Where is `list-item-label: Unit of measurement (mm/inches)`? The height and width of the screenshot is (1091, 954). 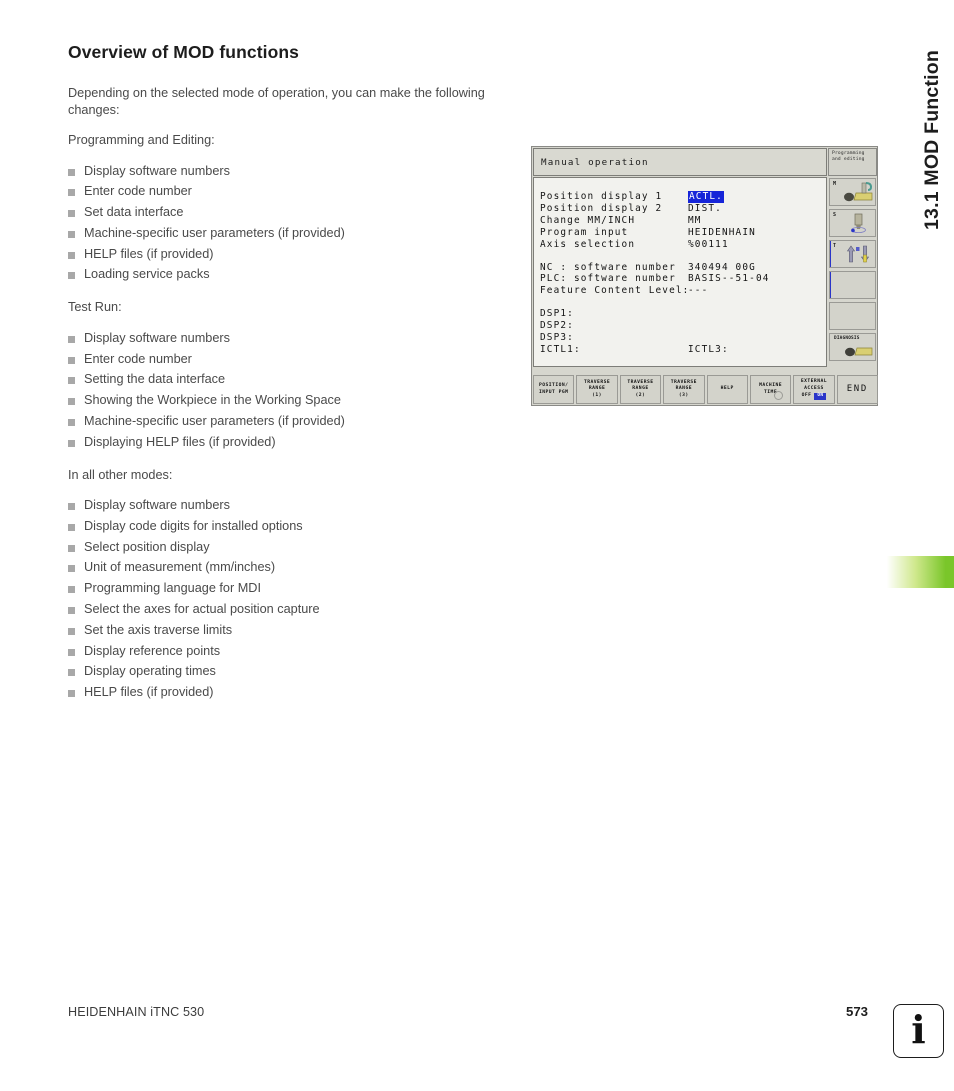
list-item-label: Unit of measurement (mm/inches) is located at coordinates (180, 567).